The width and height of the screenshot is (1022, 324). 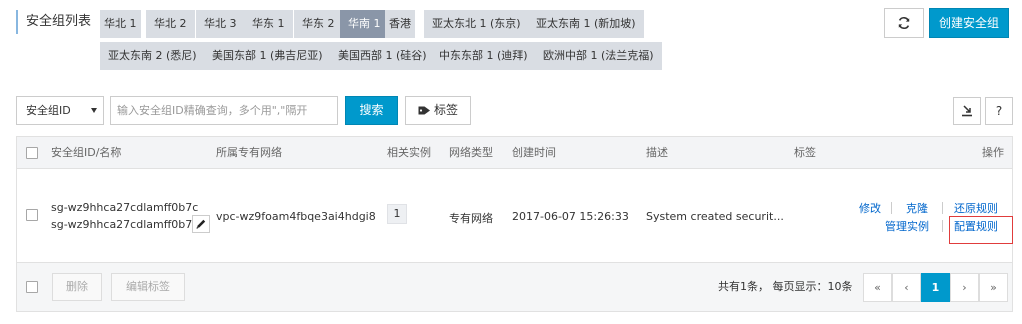 What do you see at coordinates (32, 287) in the screenshot?
I see `footer-select-checkbox` at bounding box center [32, 287].